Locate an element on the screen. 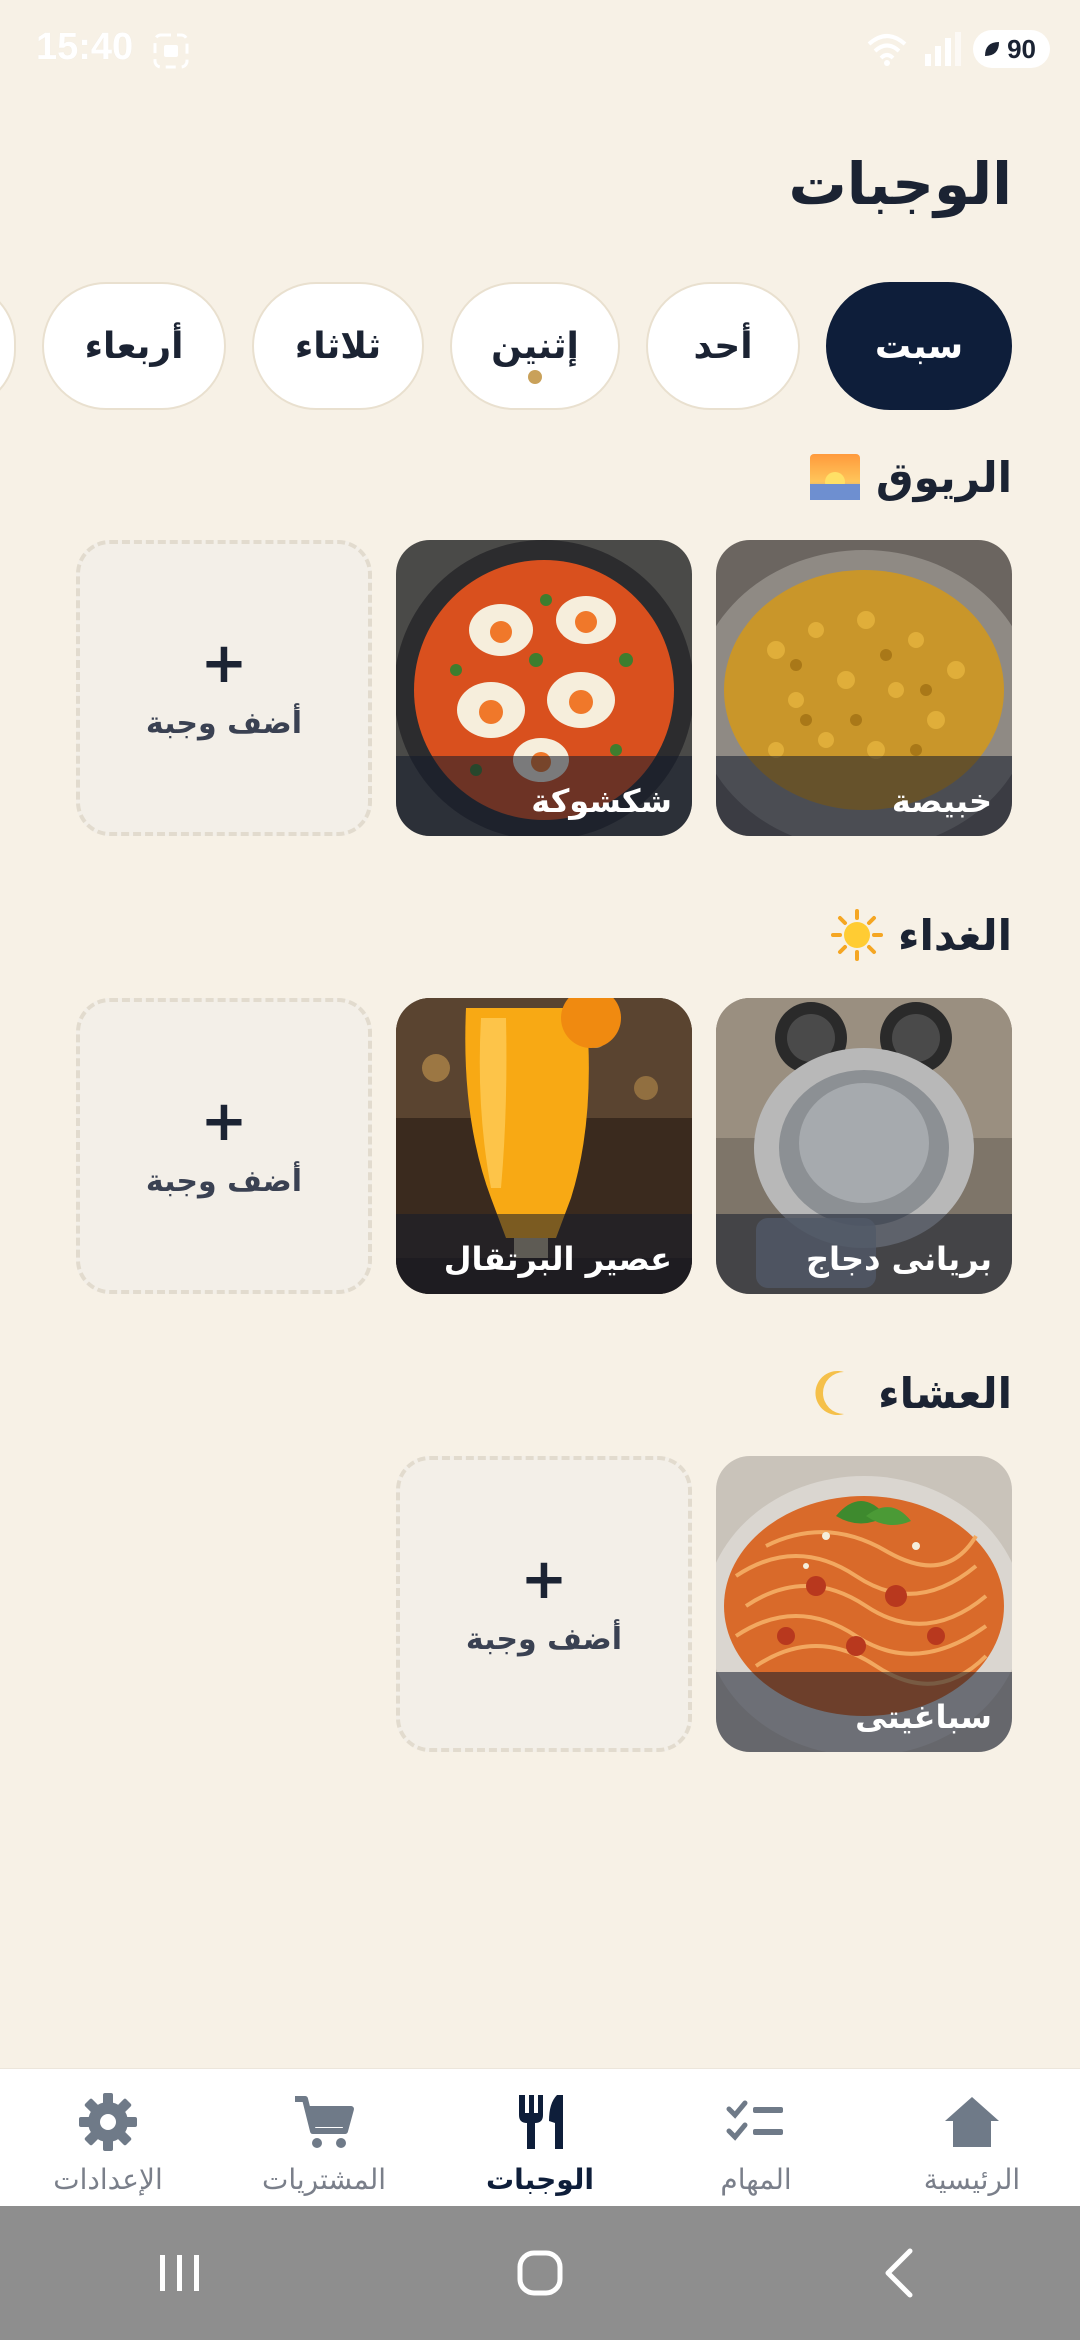 This screenshot has width=1080, height=2340. section-breakfast-title: الريوق is located at coordinates (910, 477).